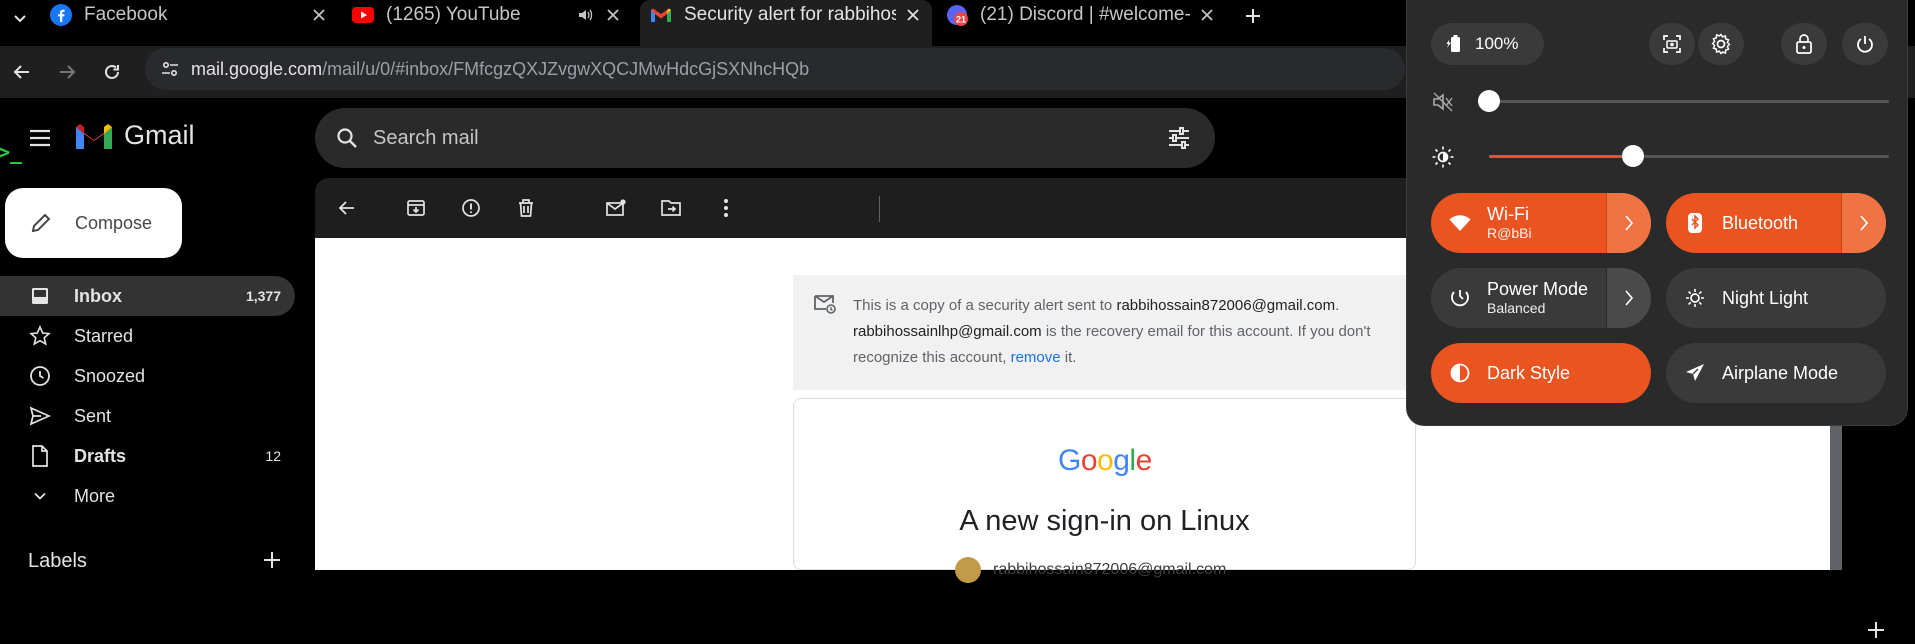 Image resolution: width=1915 pixels, height=644 pixels. I want to click on dark-style-toggle: Dark Style, so click(1541, 373).